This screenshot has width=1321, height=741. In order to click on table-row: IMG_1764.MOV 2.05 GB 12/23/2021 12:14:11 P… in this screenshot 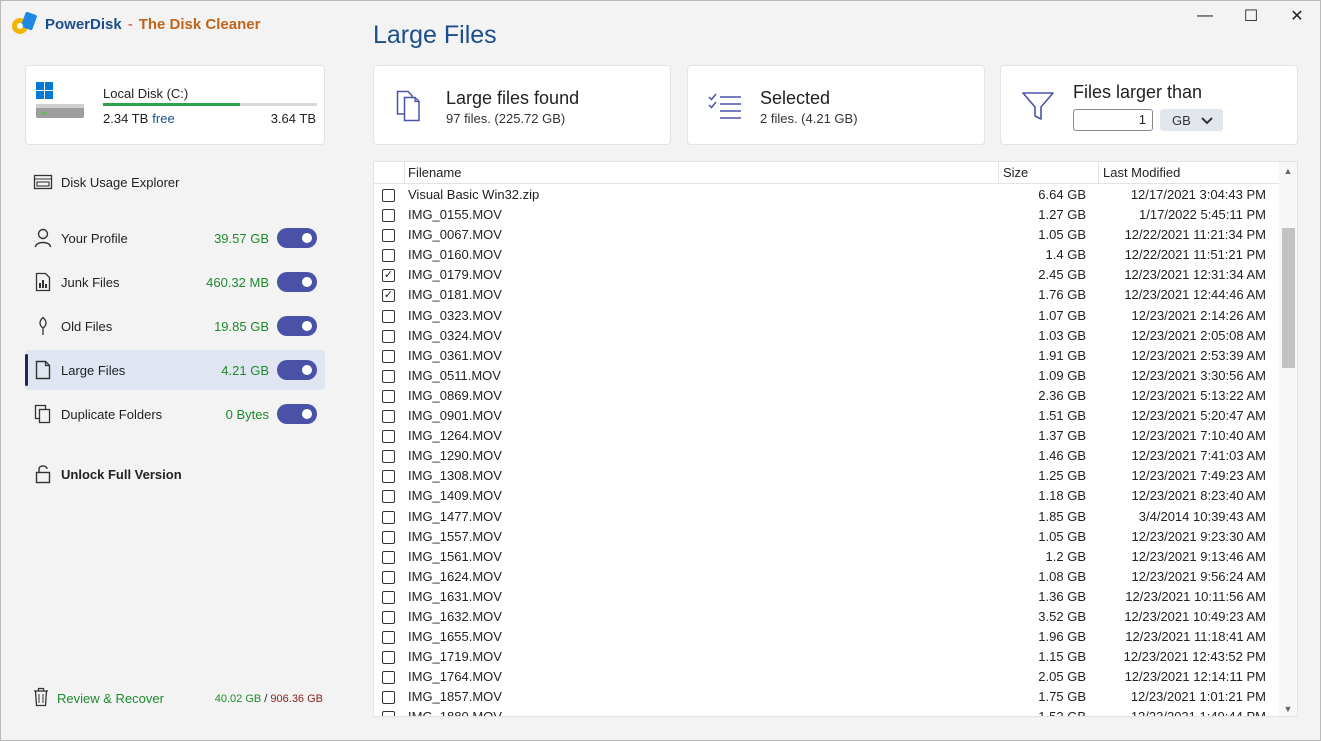, I will do `click(826, 676)`.